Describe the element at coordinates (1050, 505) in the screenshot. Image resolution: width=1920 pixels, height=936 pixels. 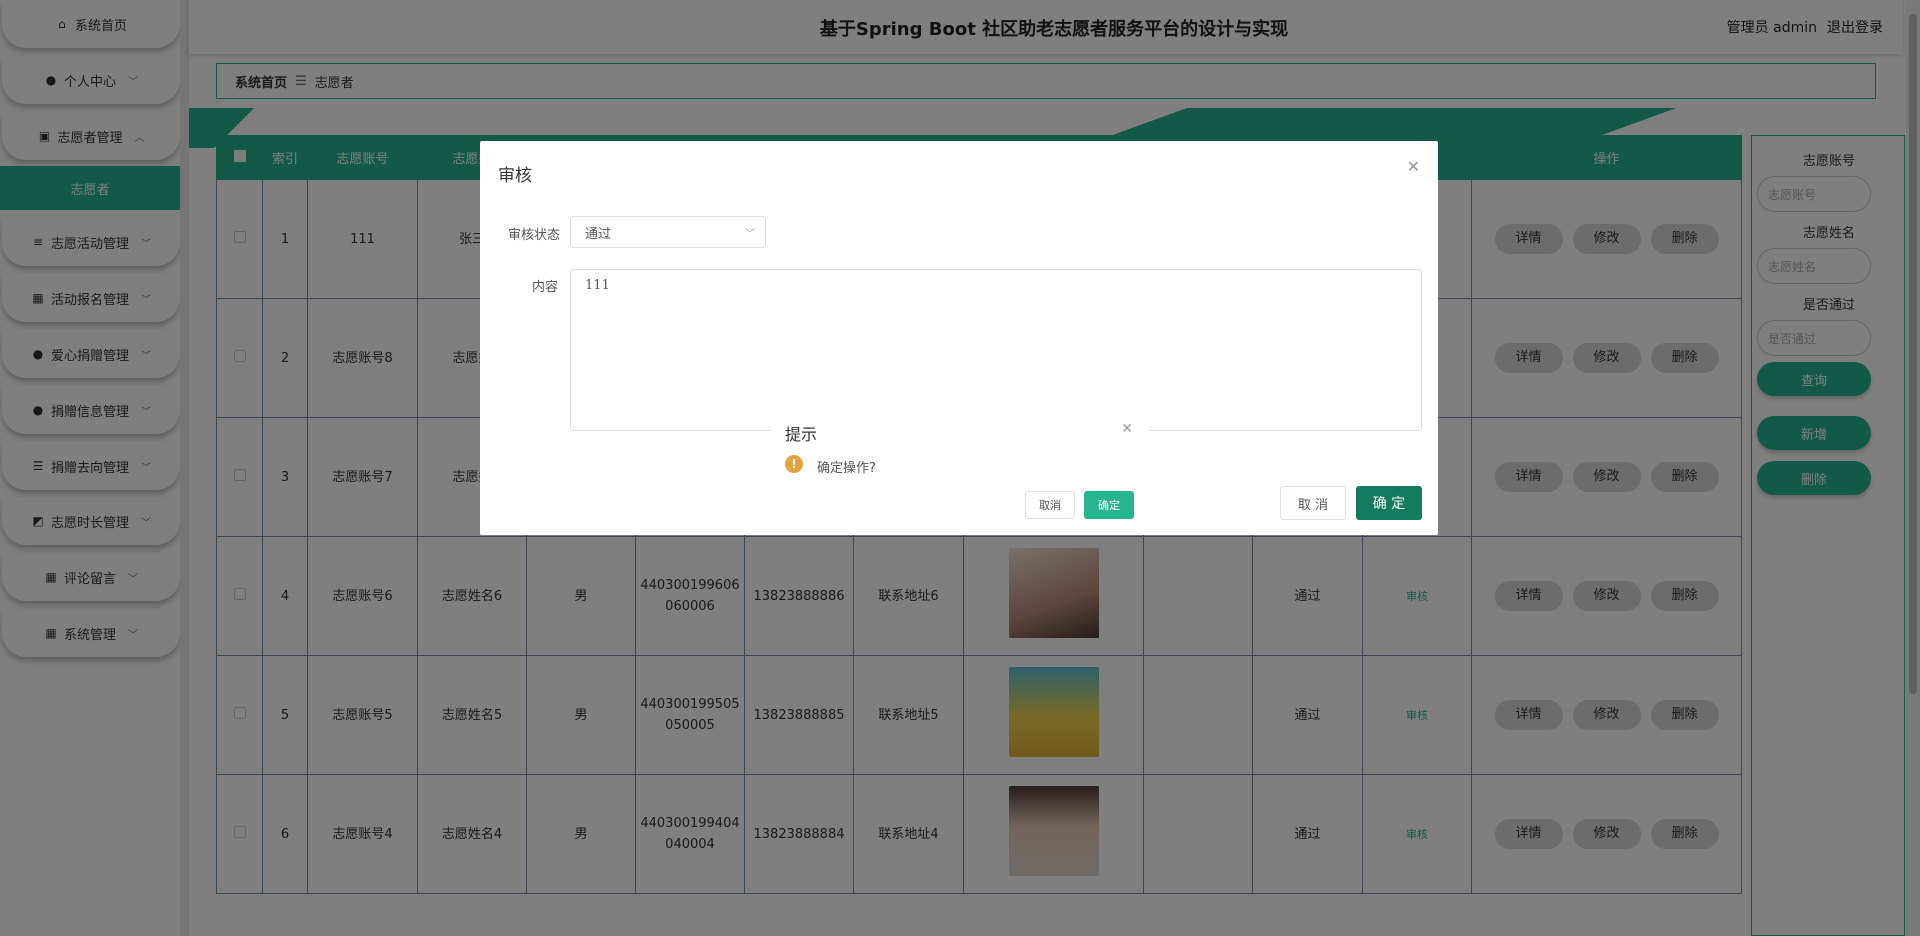
I see `confirm-cancel-button: 取消` at that location.